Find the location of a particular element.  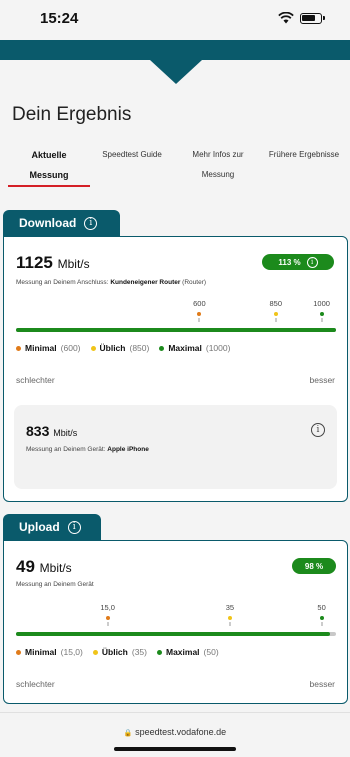

download-desc-prefix: Messung an Deinem Anschluss: is located at coordinates (63, 282).